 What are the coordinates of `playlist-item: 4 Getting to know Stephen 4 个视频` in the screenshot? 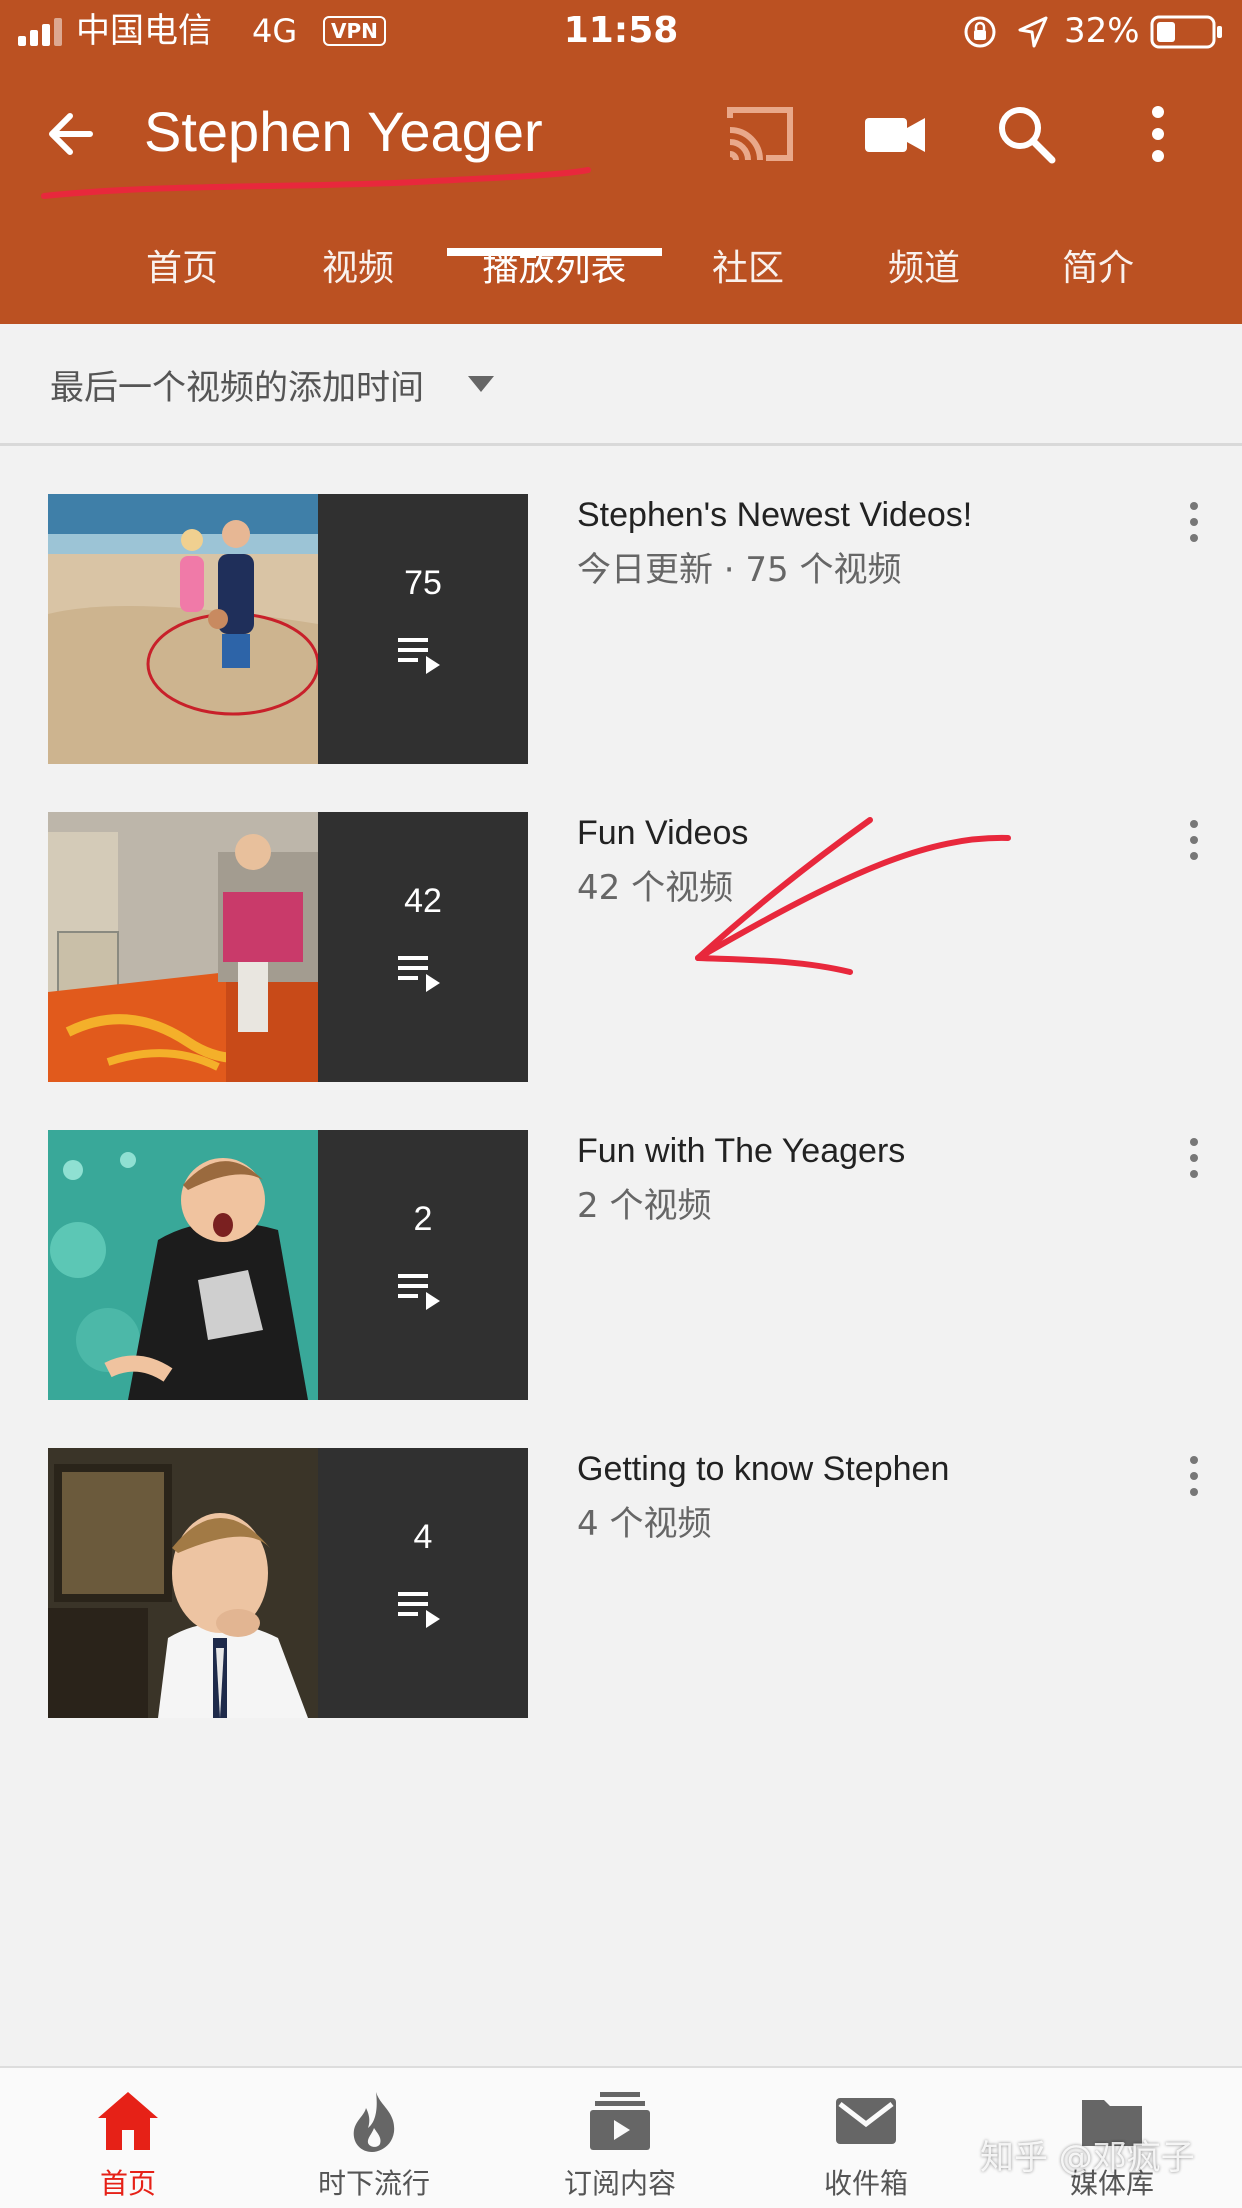 It's located at (621, 1584).